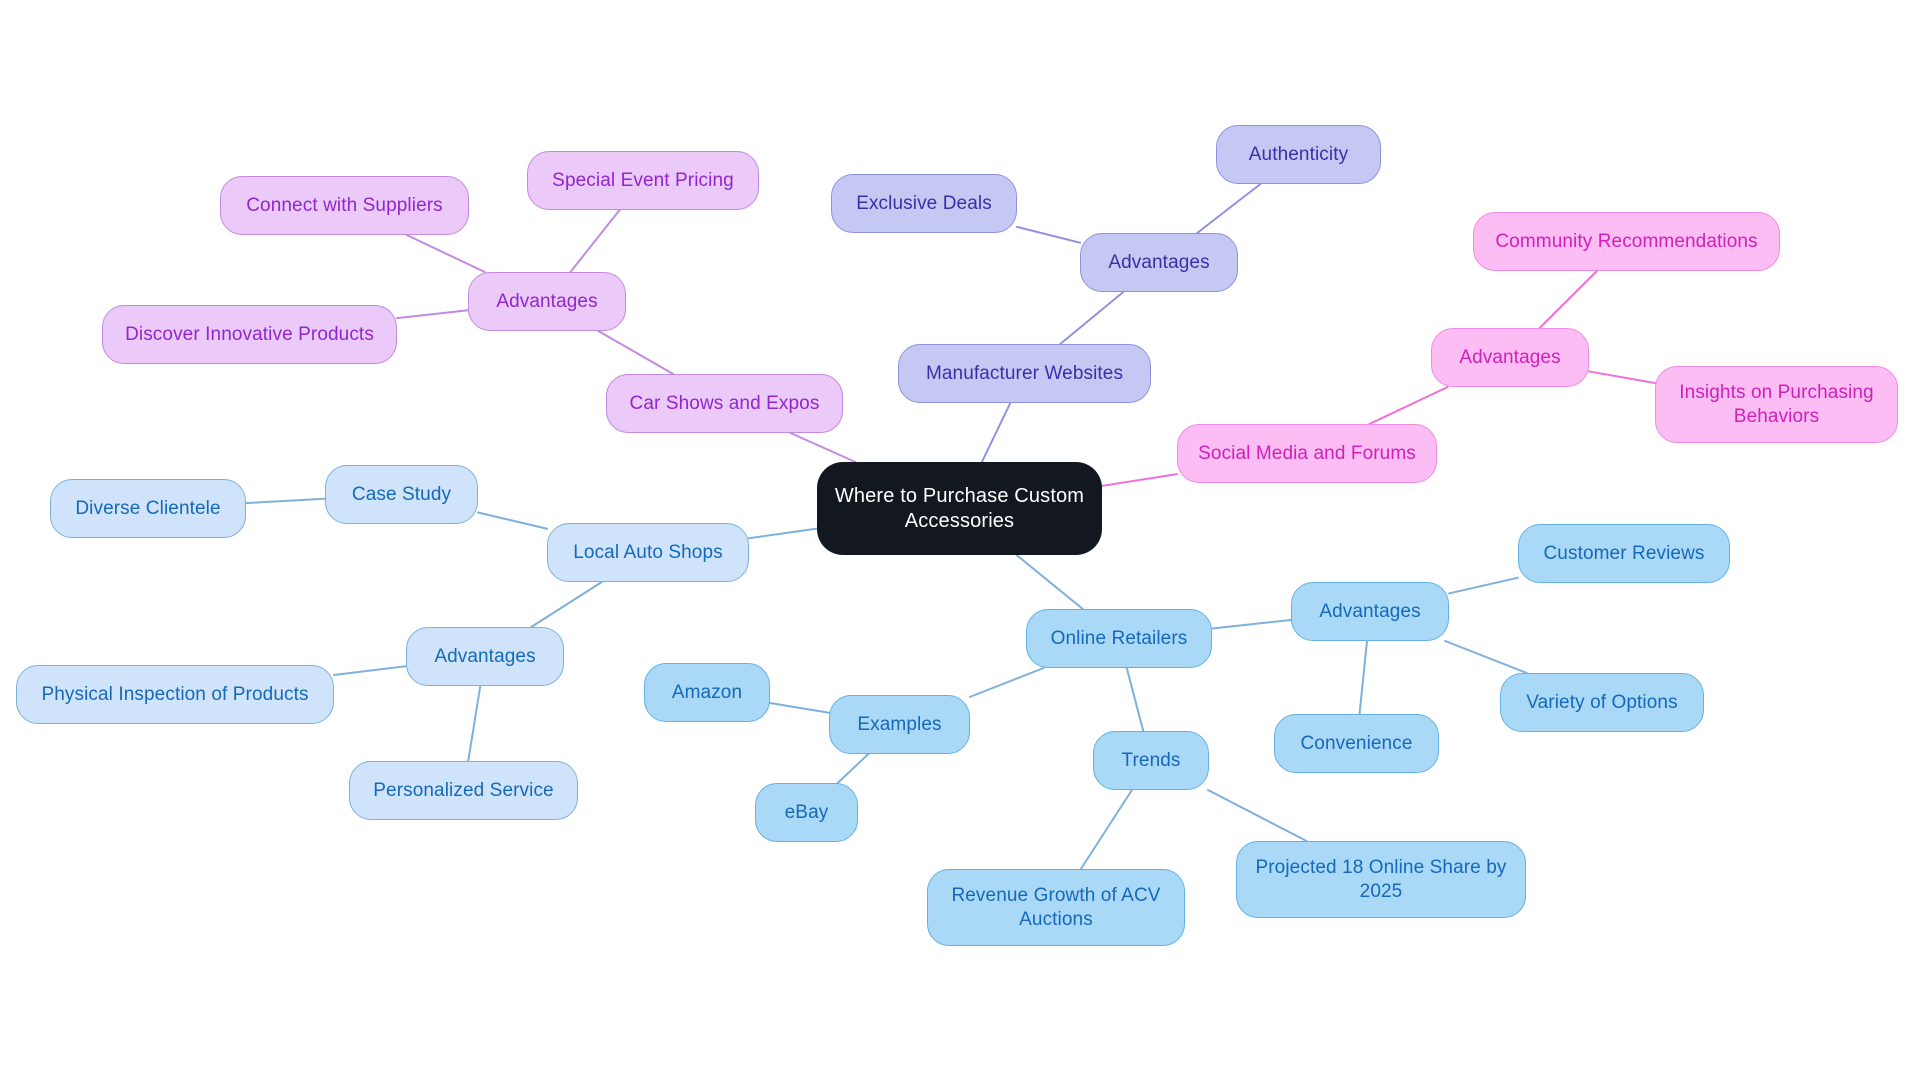  I want to click on mindmap-node-physical-inspection: Physical Inspection of Products, so click(175, 694).